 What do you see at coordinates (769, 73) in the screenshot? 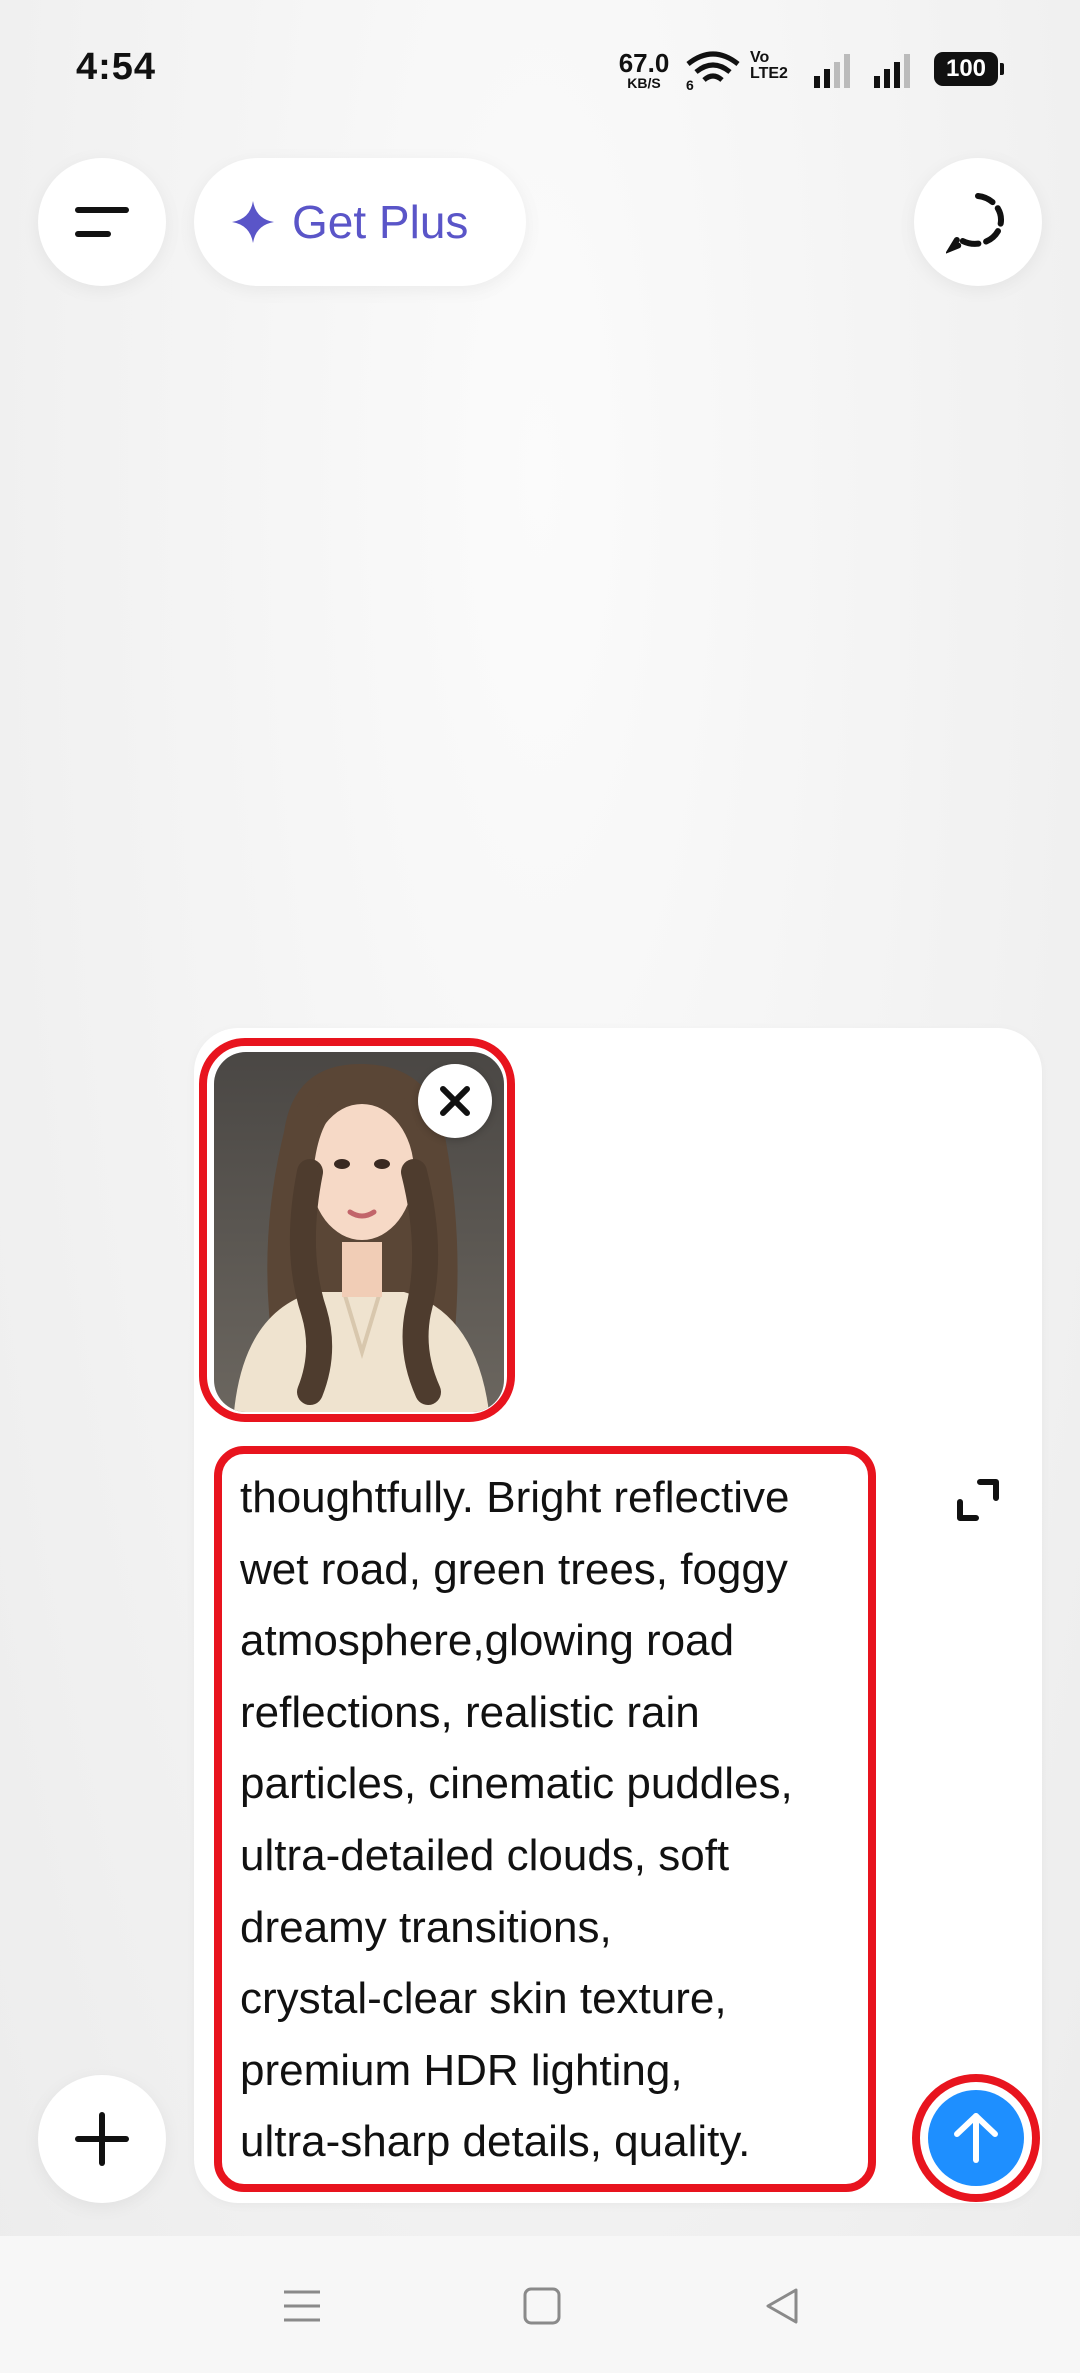
I see `volte-bottom: LTE2` at bounding box center [769, 73].